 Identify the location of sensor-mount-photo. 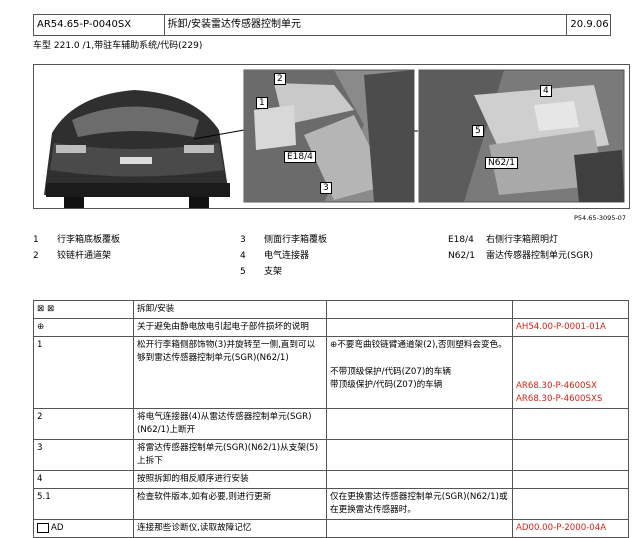
(521, 136).